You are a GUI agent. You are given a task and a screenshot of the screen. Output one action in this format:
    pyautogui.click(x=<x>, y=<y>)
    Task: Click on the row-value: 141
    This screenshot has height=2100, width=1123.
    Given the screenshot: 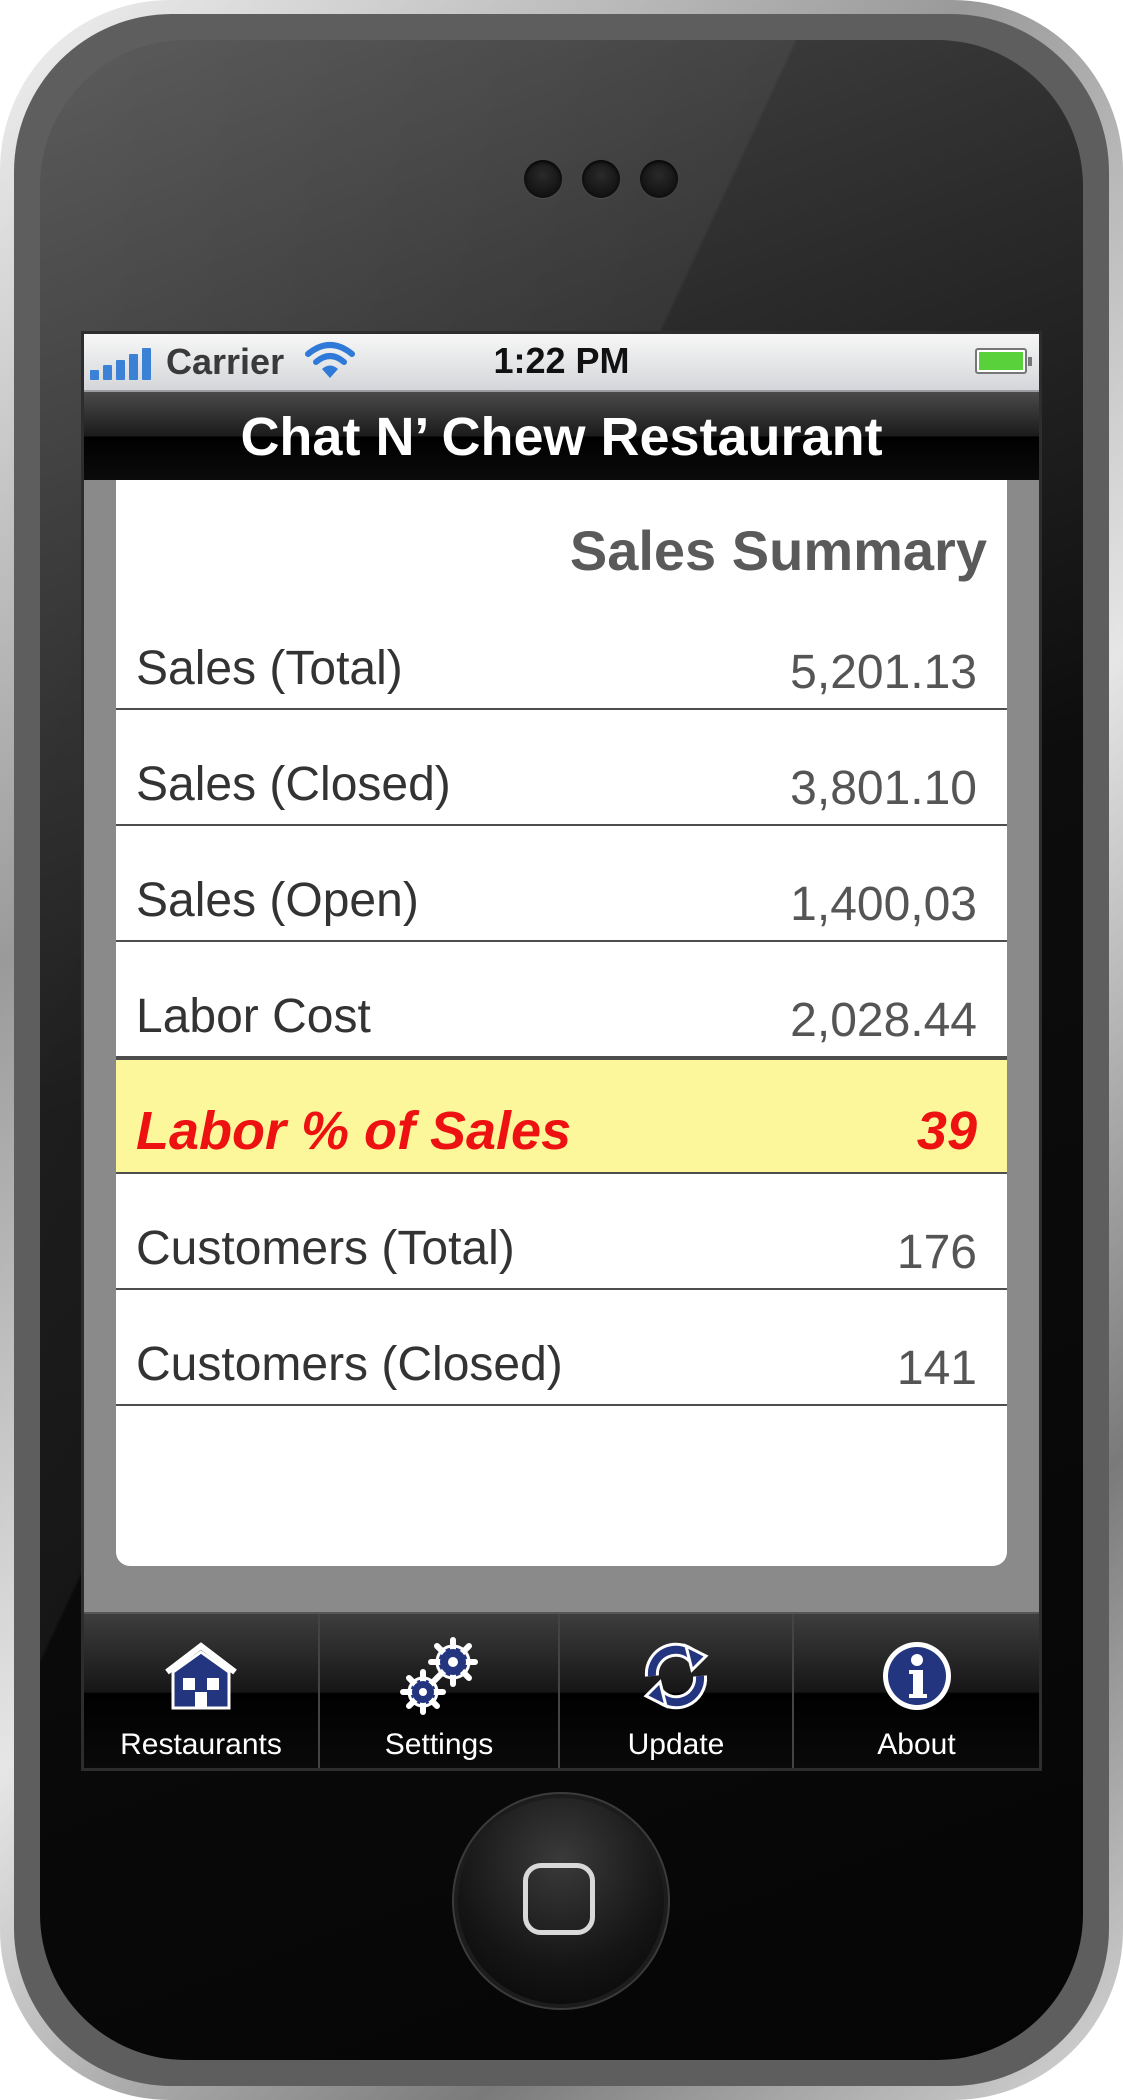 What is the action you would take?
    pyautogui.click(x=936, y=1368)
    